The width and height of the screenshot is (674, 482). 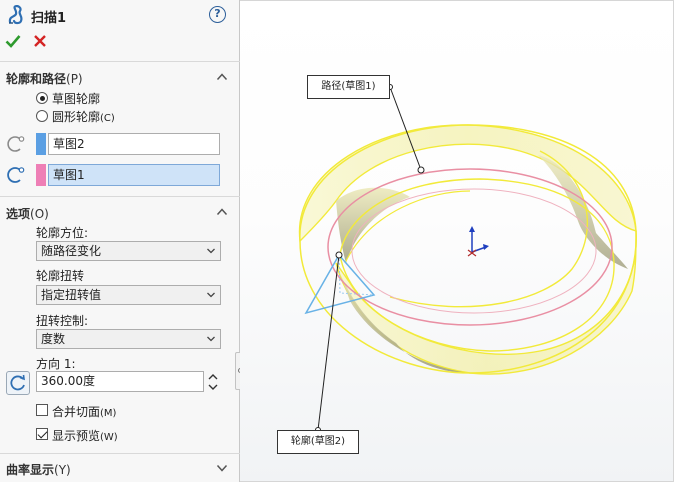 What do you see at coordinates (120, 212) in the screenshot?
I see `section-header-options: 选项(O)` at bounding box center [120, 212].